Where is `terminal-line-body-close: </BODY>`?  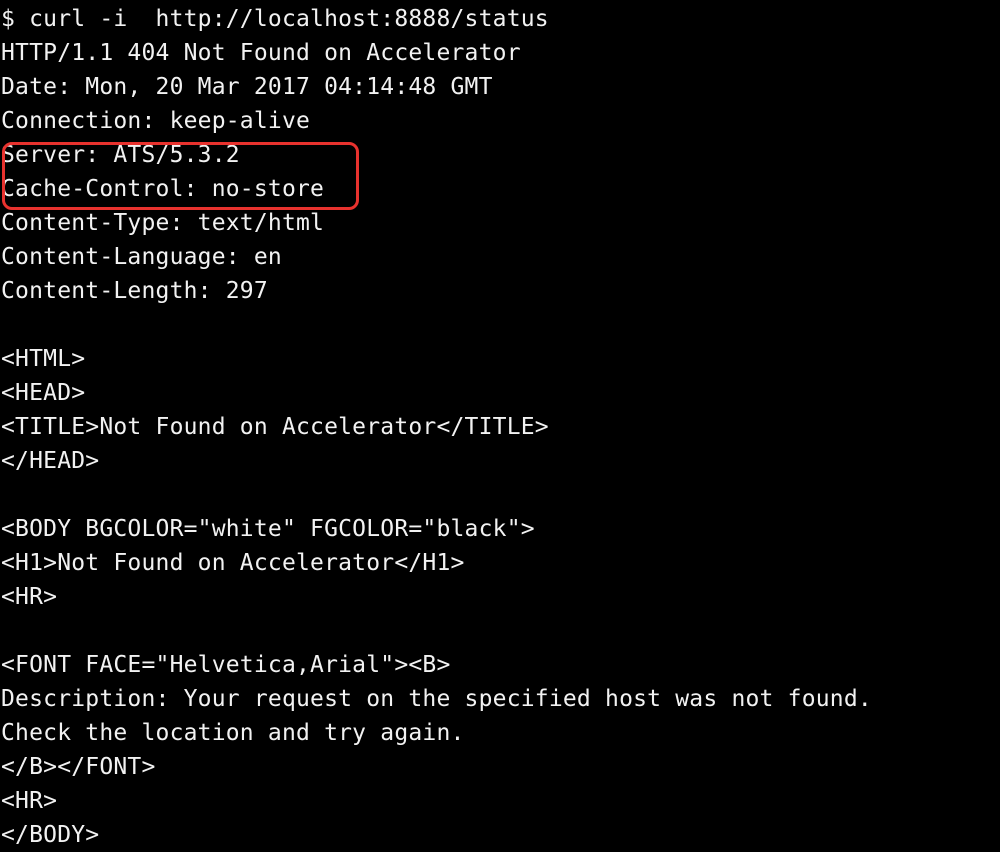
terminal-line-body-close: </BODY> is located at coordinates (50, 835).